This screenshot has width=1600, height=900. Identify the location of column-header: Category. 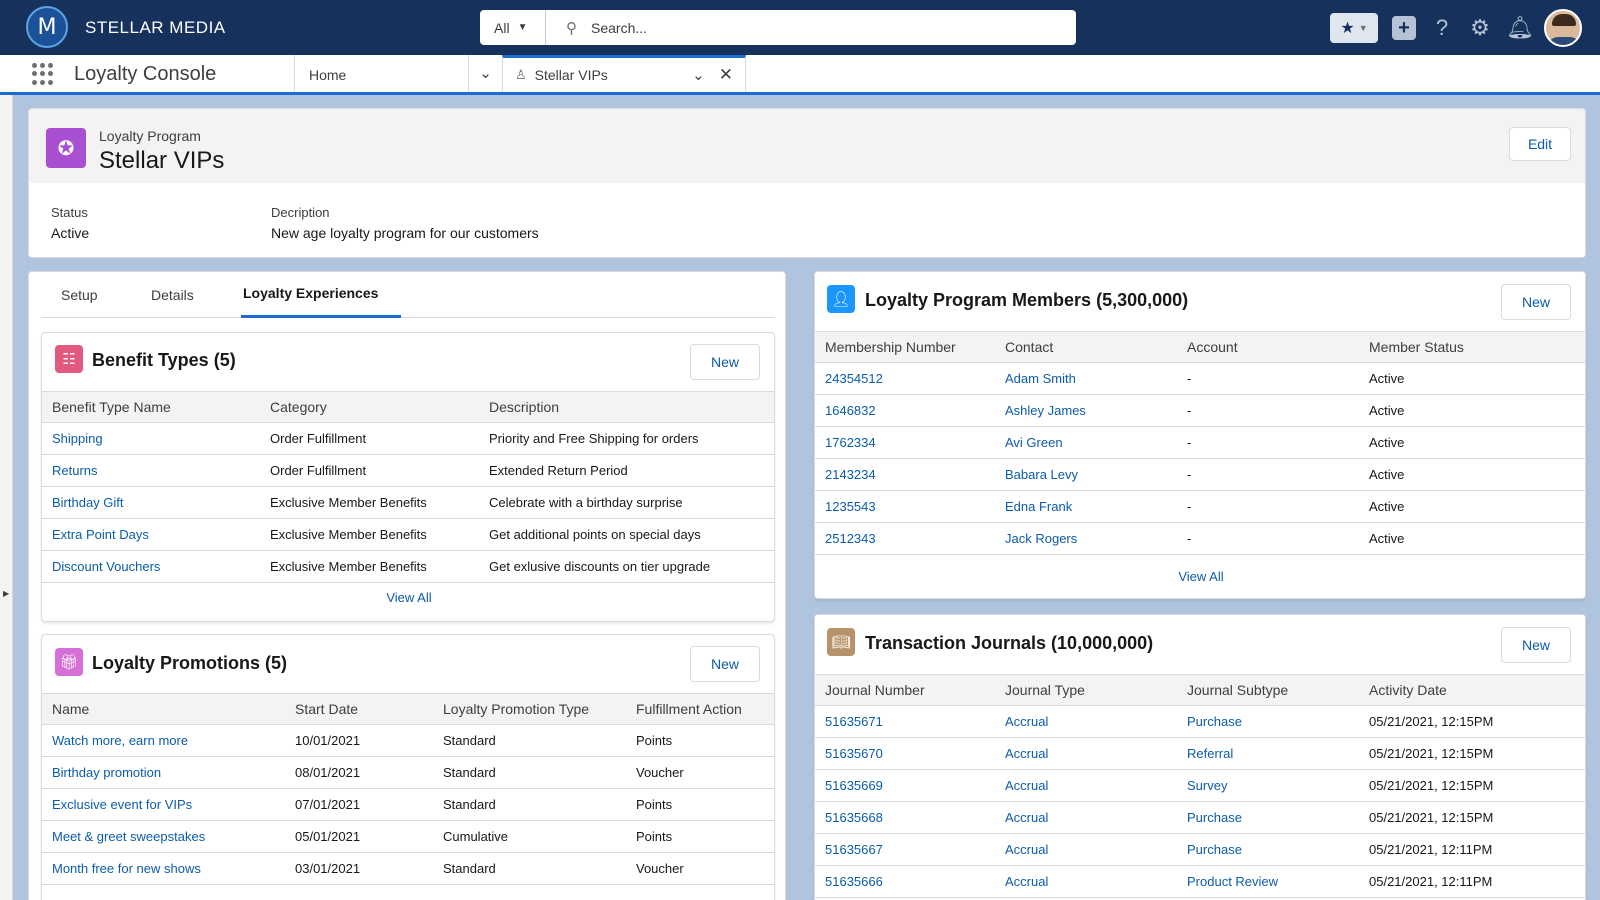
(369, 407).